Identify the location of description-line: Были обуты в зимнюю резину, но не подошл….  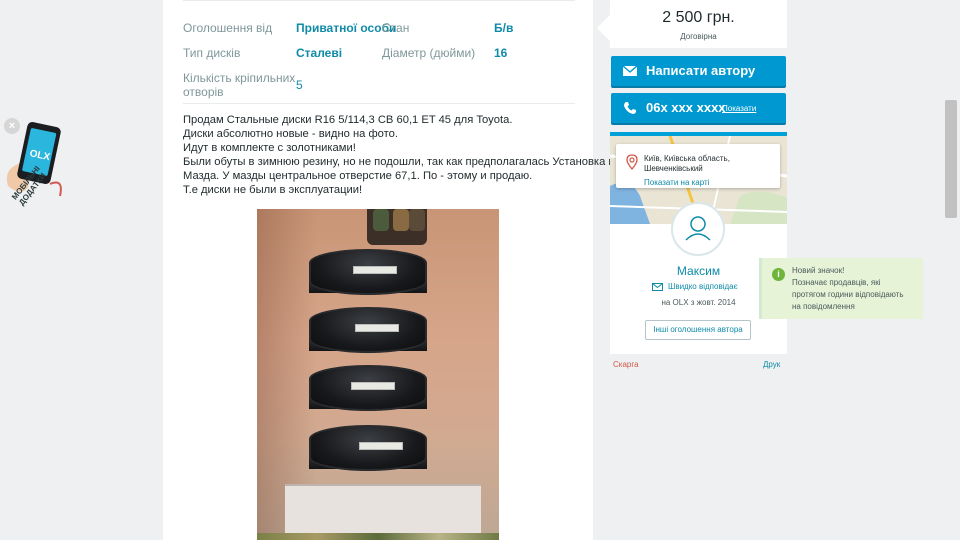
(402, 162).